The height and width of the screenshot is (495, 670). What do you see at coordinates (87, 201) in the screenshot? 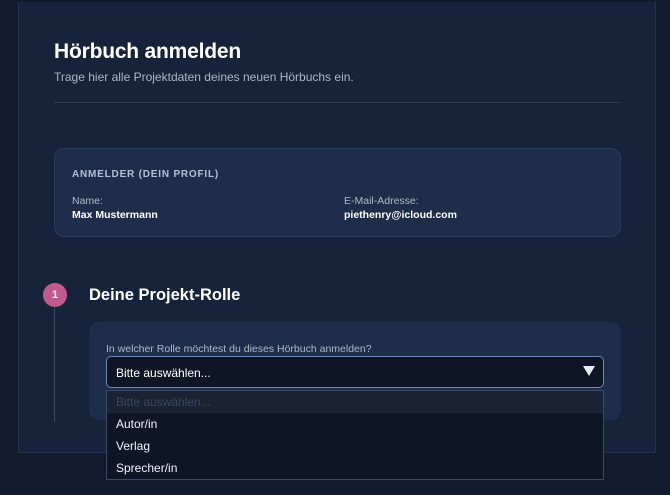
I see `name-label: Name:` at bounding box center [87, 201].